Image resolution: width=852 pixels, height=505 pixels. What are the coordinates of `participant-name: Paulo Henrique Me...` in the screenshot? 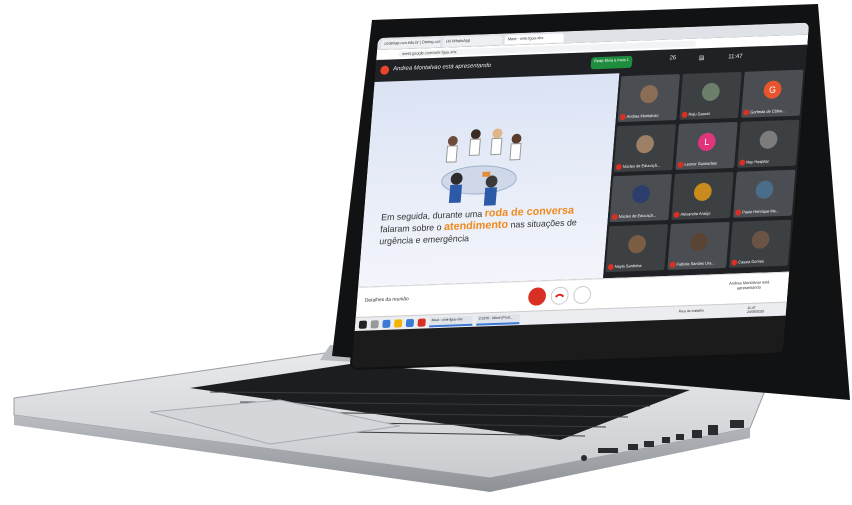 It's located at (761, 211).